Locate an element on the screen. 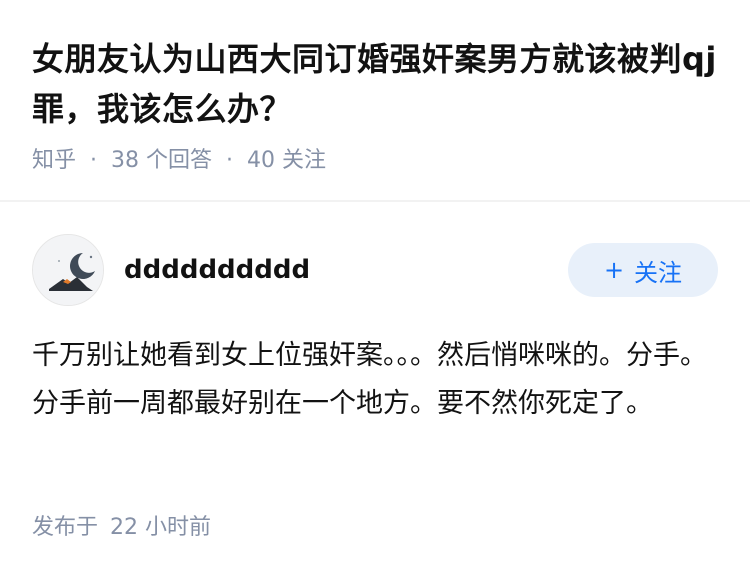  night-moon-avatar-icon is located at coordinates (68, 270).